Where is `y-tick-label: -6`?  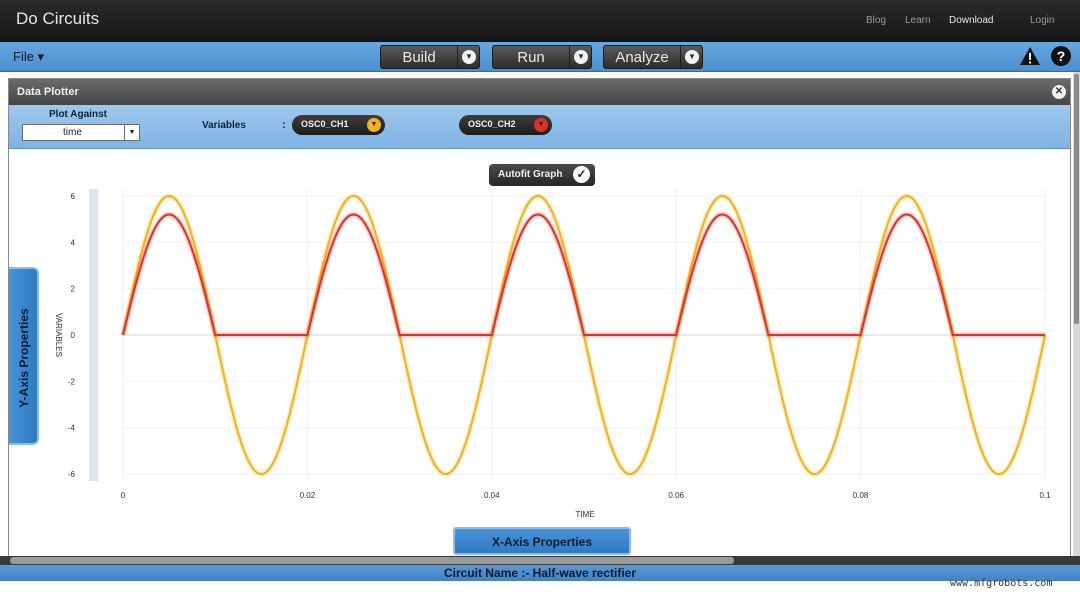
y-tick-label: -6 is located at coordinates (72, 474).